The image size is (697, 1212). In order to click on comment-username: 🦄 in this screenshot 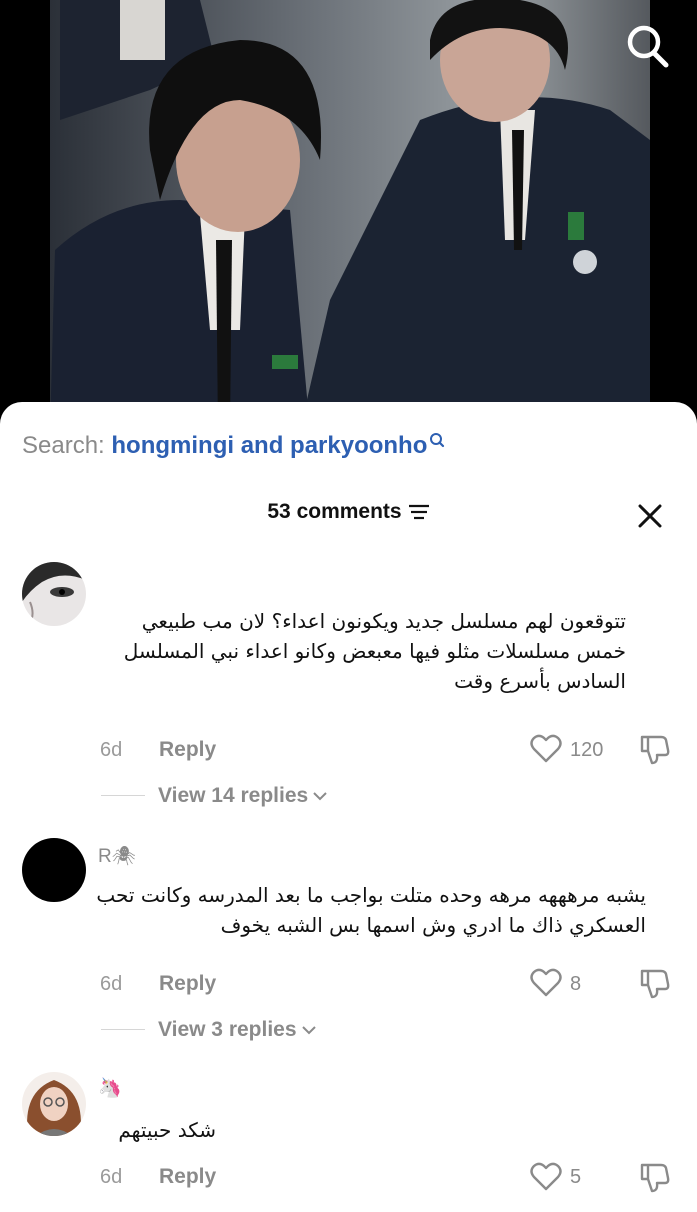, I will do `click(110, 1088)`.